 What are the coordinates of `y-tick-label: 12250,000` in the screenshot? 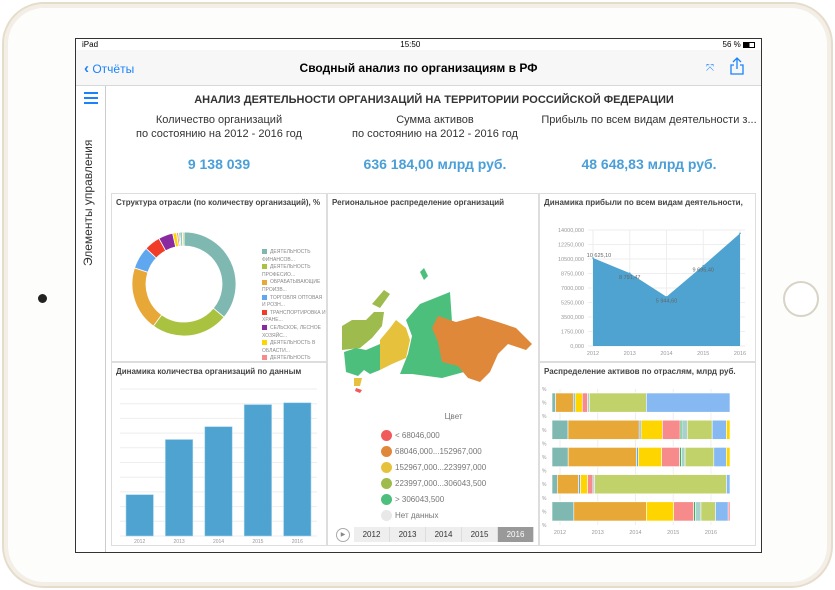 It's located at (571, 246).